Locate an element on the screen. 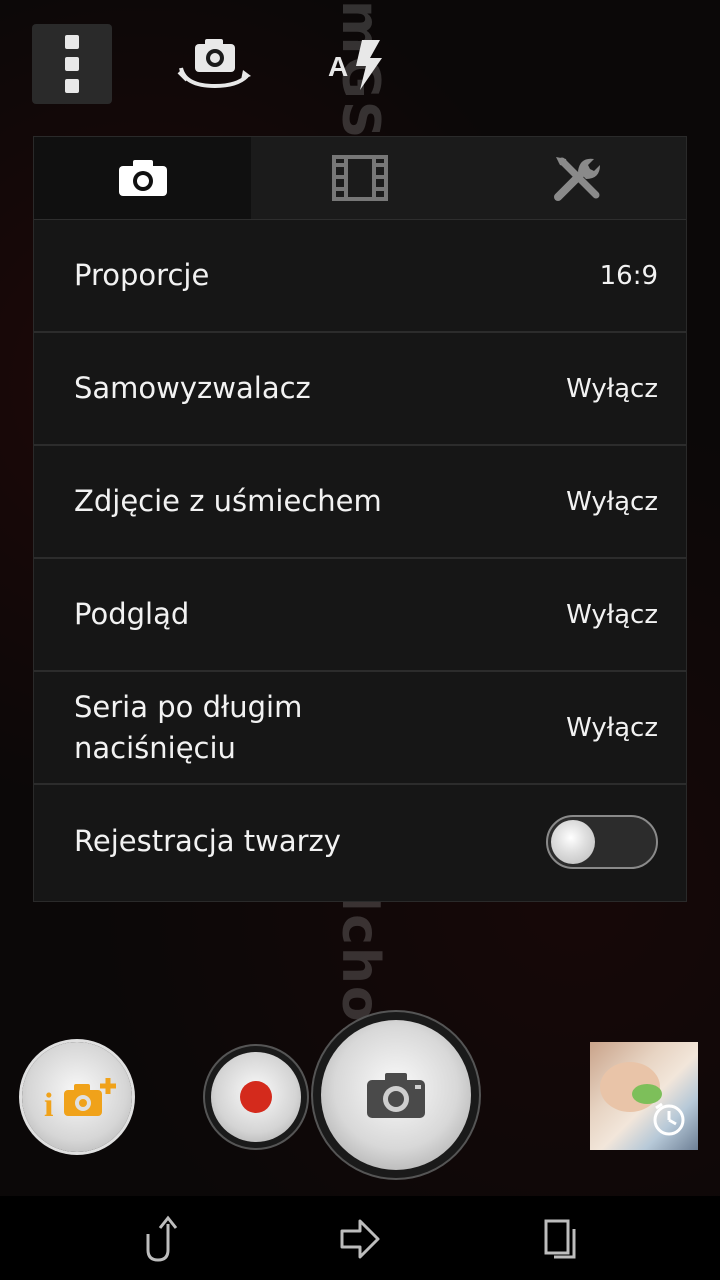  home-icon is located at coordinates (360, 1239).